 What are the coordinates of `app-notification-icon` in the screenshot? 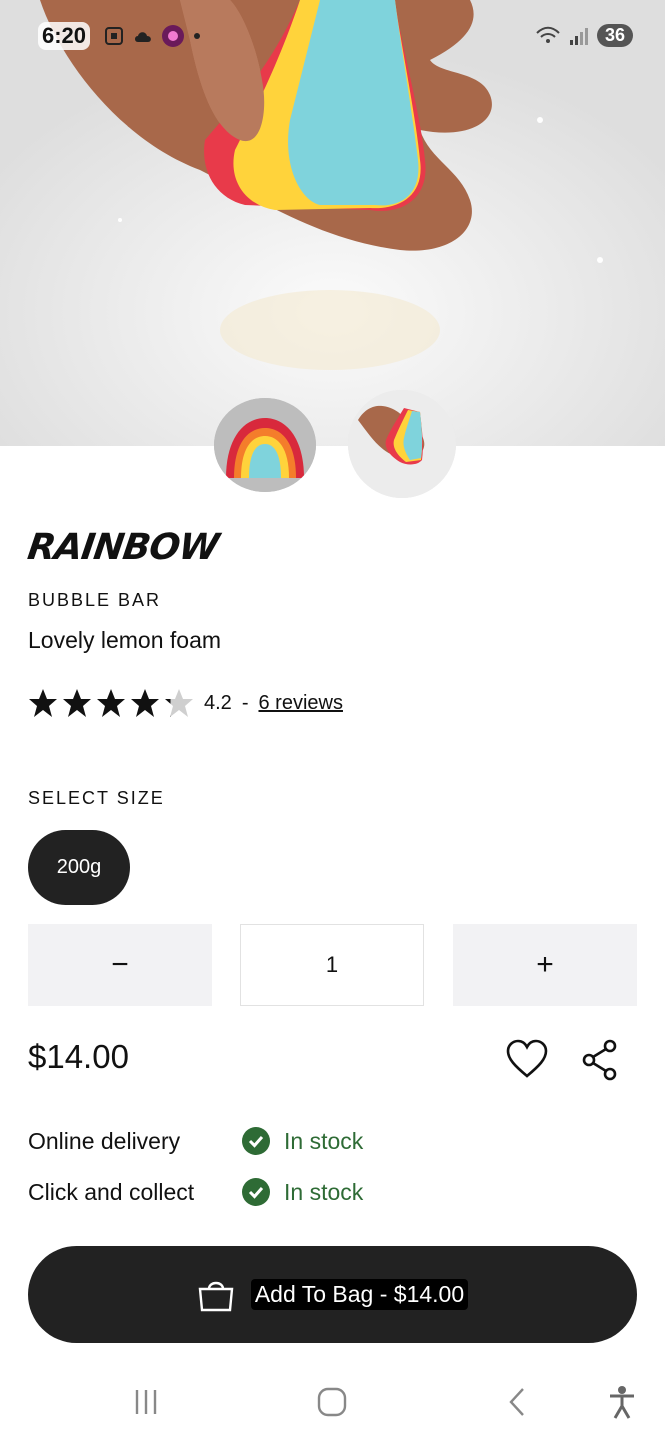 It's located at (173, 36).